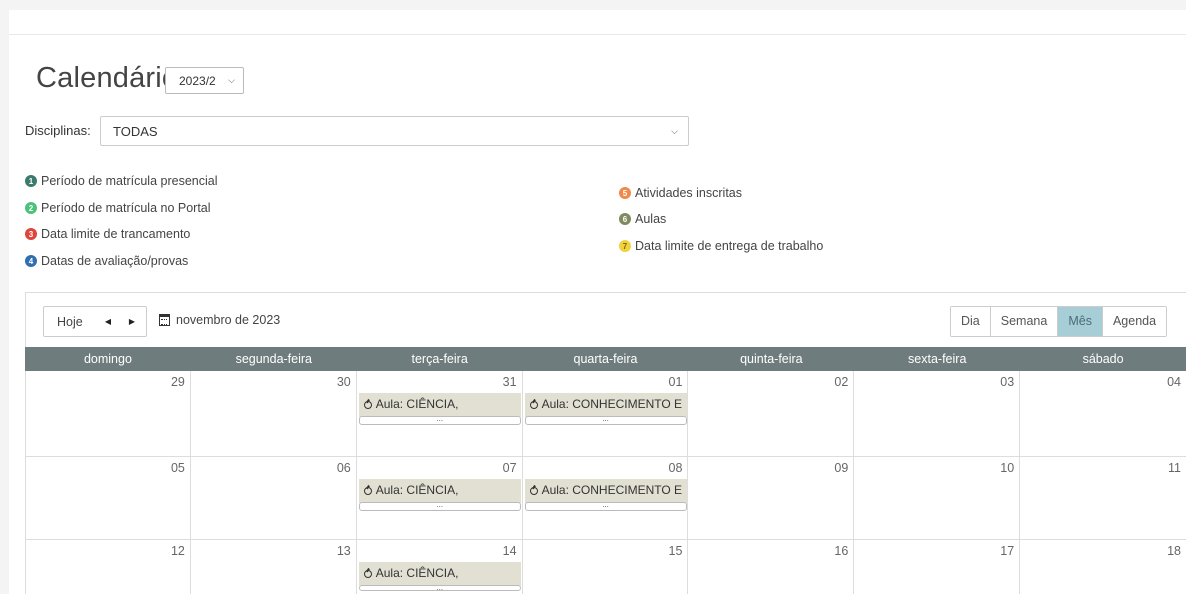 The height and width of the screenshot is (594, 1186). I want to click on calendar-day: 15, so click(606, 567).